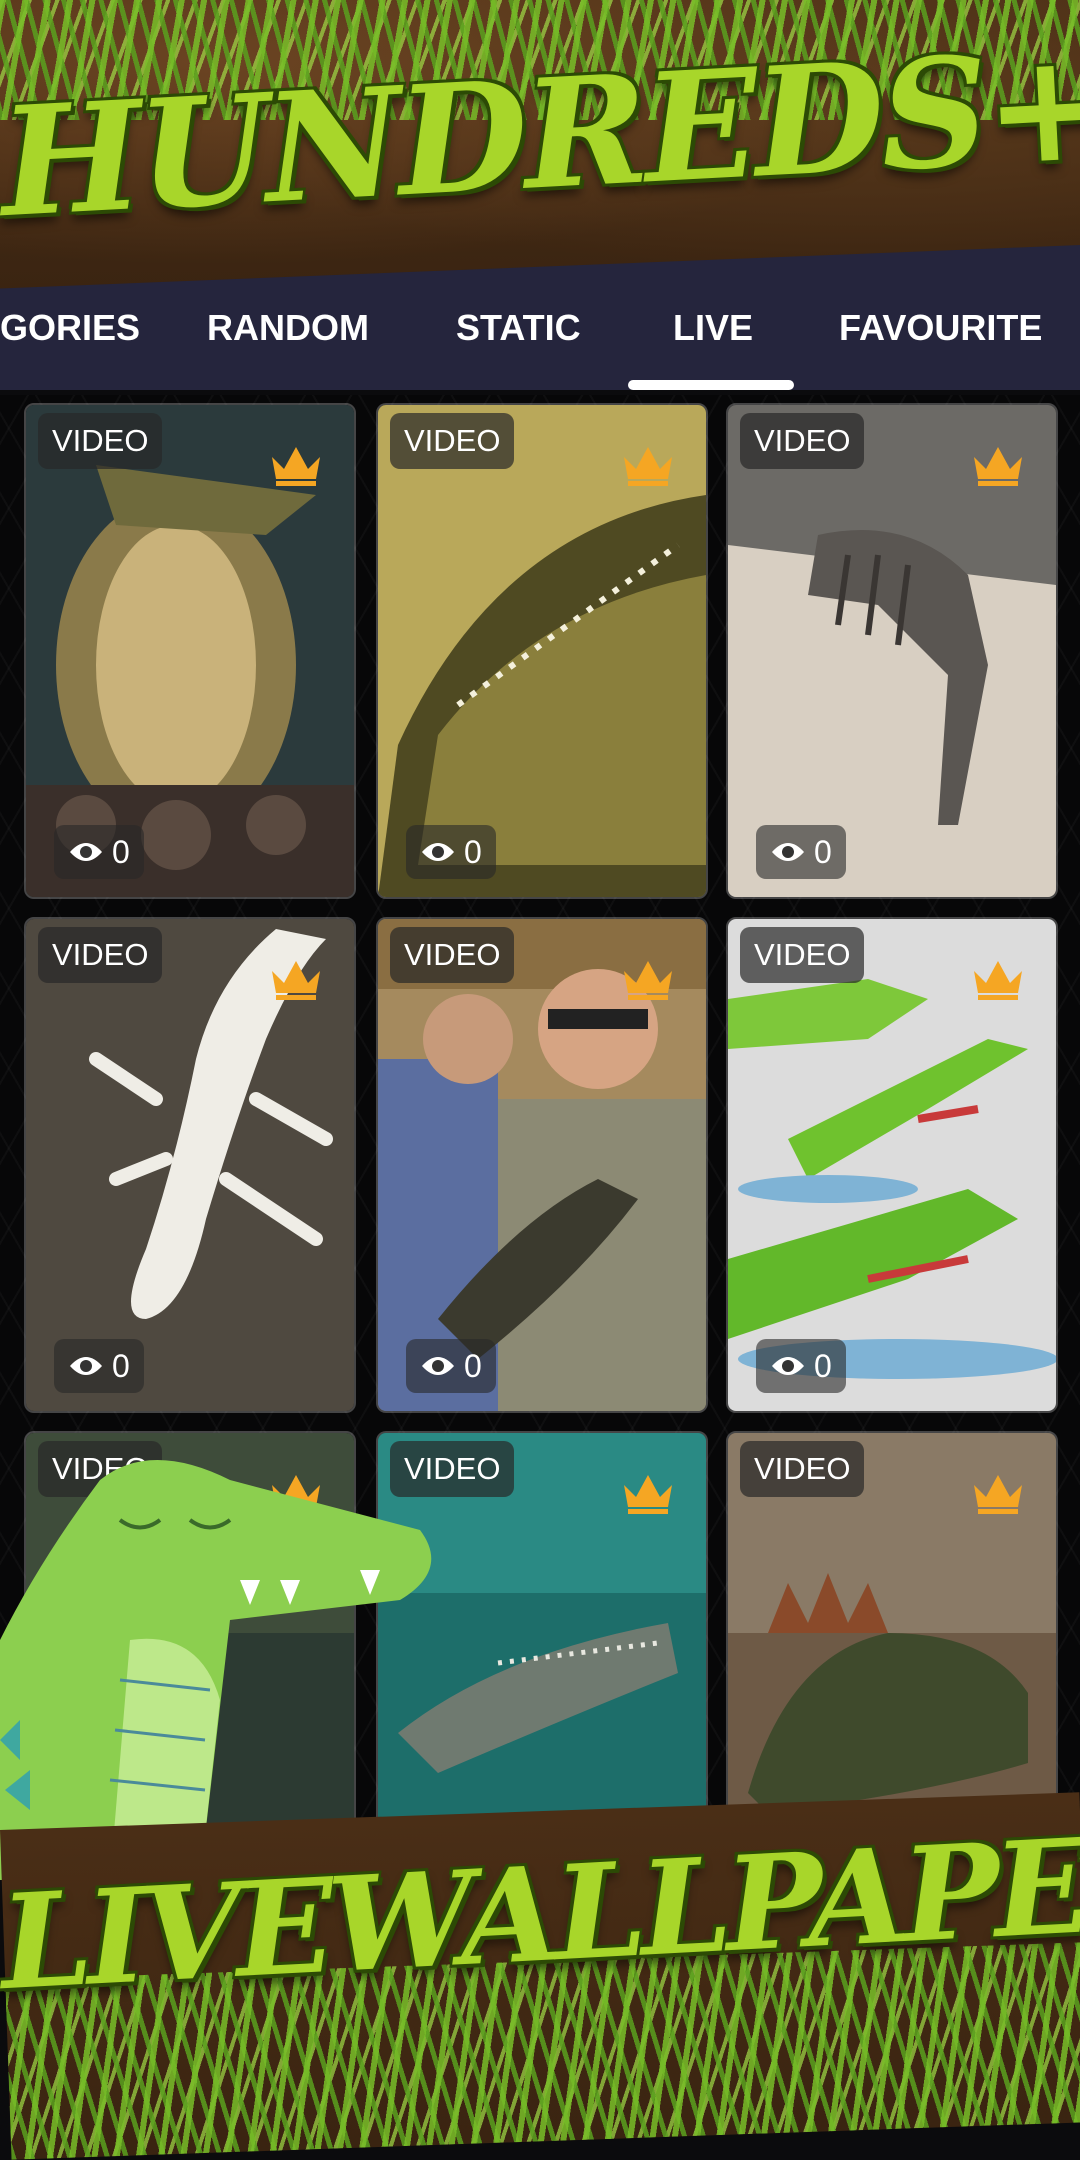 This screenshot has height=2160, width=1080. I want to click on tab-favourite: FAVOURITE, so click(940, 327).